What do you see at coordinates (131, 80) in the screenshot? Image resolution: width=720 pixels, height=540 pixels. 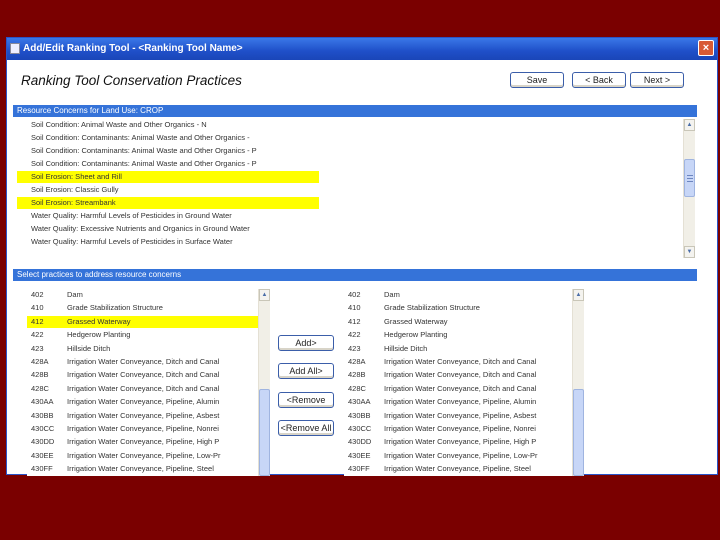 I see `page-title: Ranking Tool Conservation Practices` at bounding box center [131, 80].